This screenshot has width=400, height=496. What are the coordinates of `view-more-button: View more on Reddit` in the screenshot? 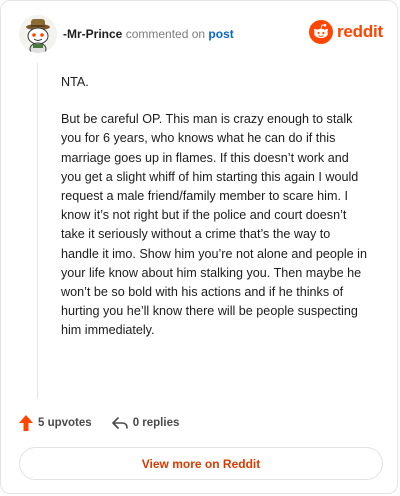 It's located at (201, 463).